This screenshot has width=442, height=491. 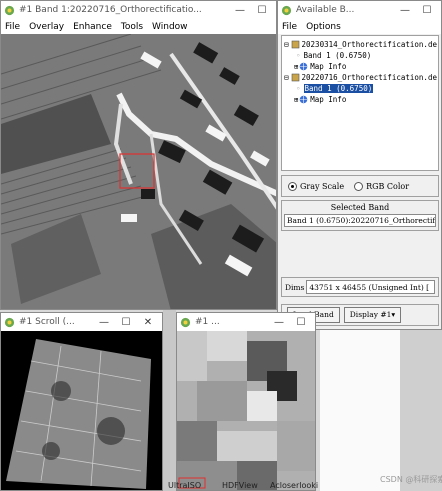 What do you see at coordinates (294, 485) in the screenshot?
I see `desktop-label-acloserlook: Acloserlooki` at bounding box center [294, 485].